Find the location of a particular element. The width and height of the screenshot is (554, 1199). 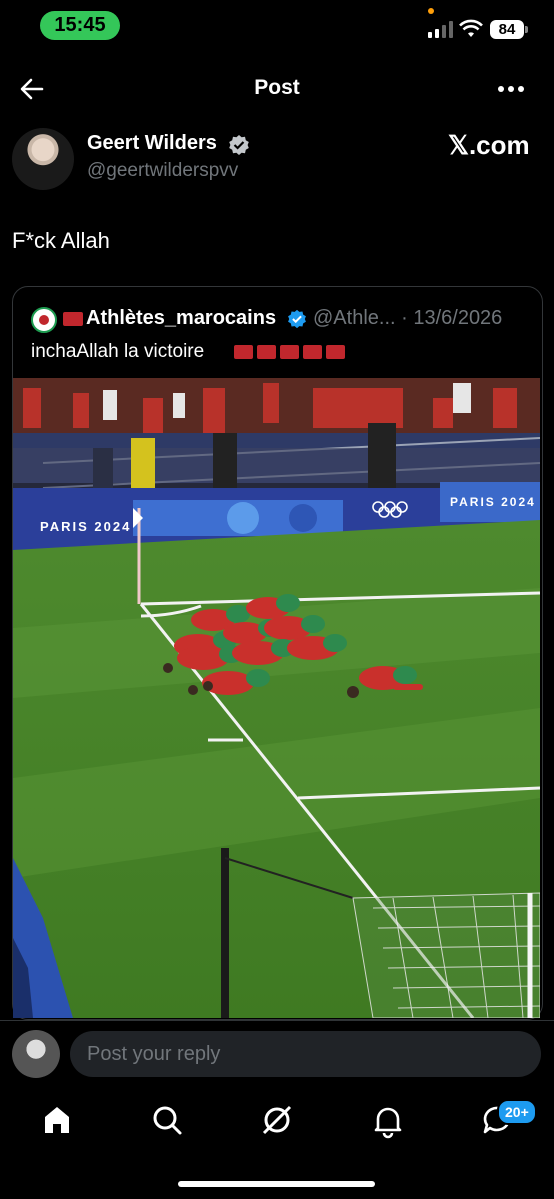

ad-board-right: PARIS 2024 is located at coordinates (493, 502).